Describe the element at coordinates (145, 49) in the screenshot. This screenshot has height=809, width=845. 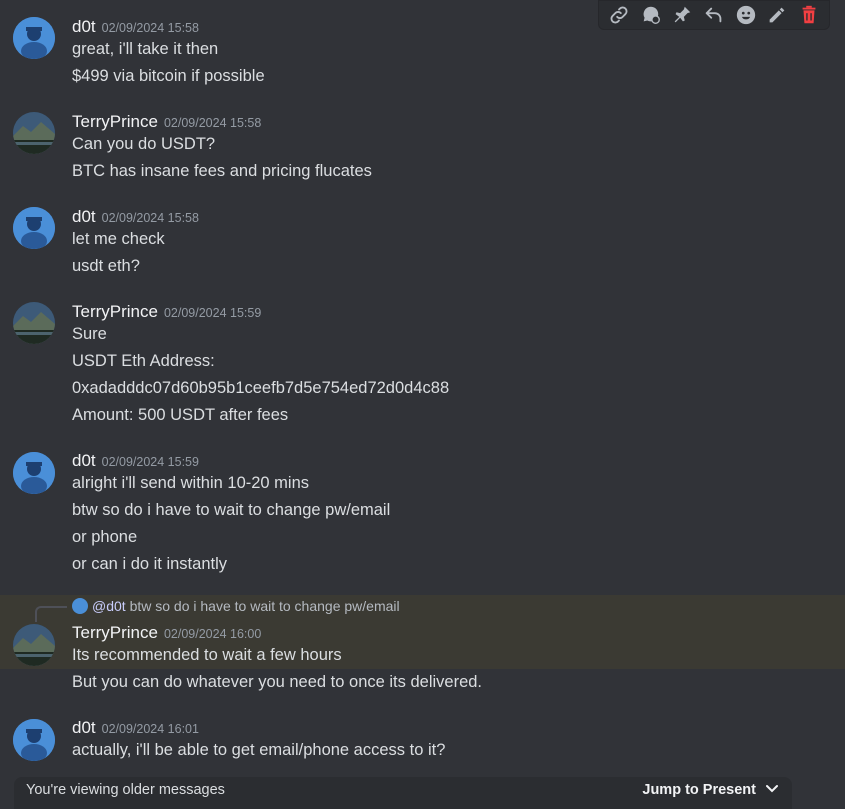
I see `message-text: great, i'll take it then` at that location.